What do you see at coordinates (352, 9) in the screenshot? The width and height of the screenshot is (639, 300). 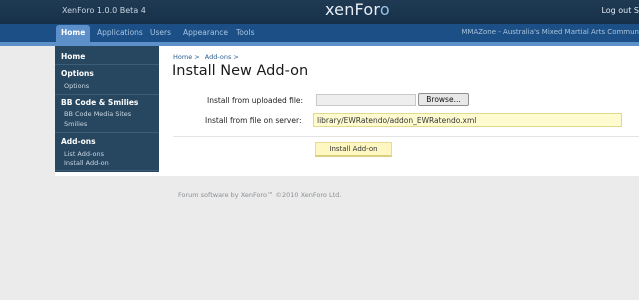 I see `logo-text: xenFor` at bounding box center [352, 9].